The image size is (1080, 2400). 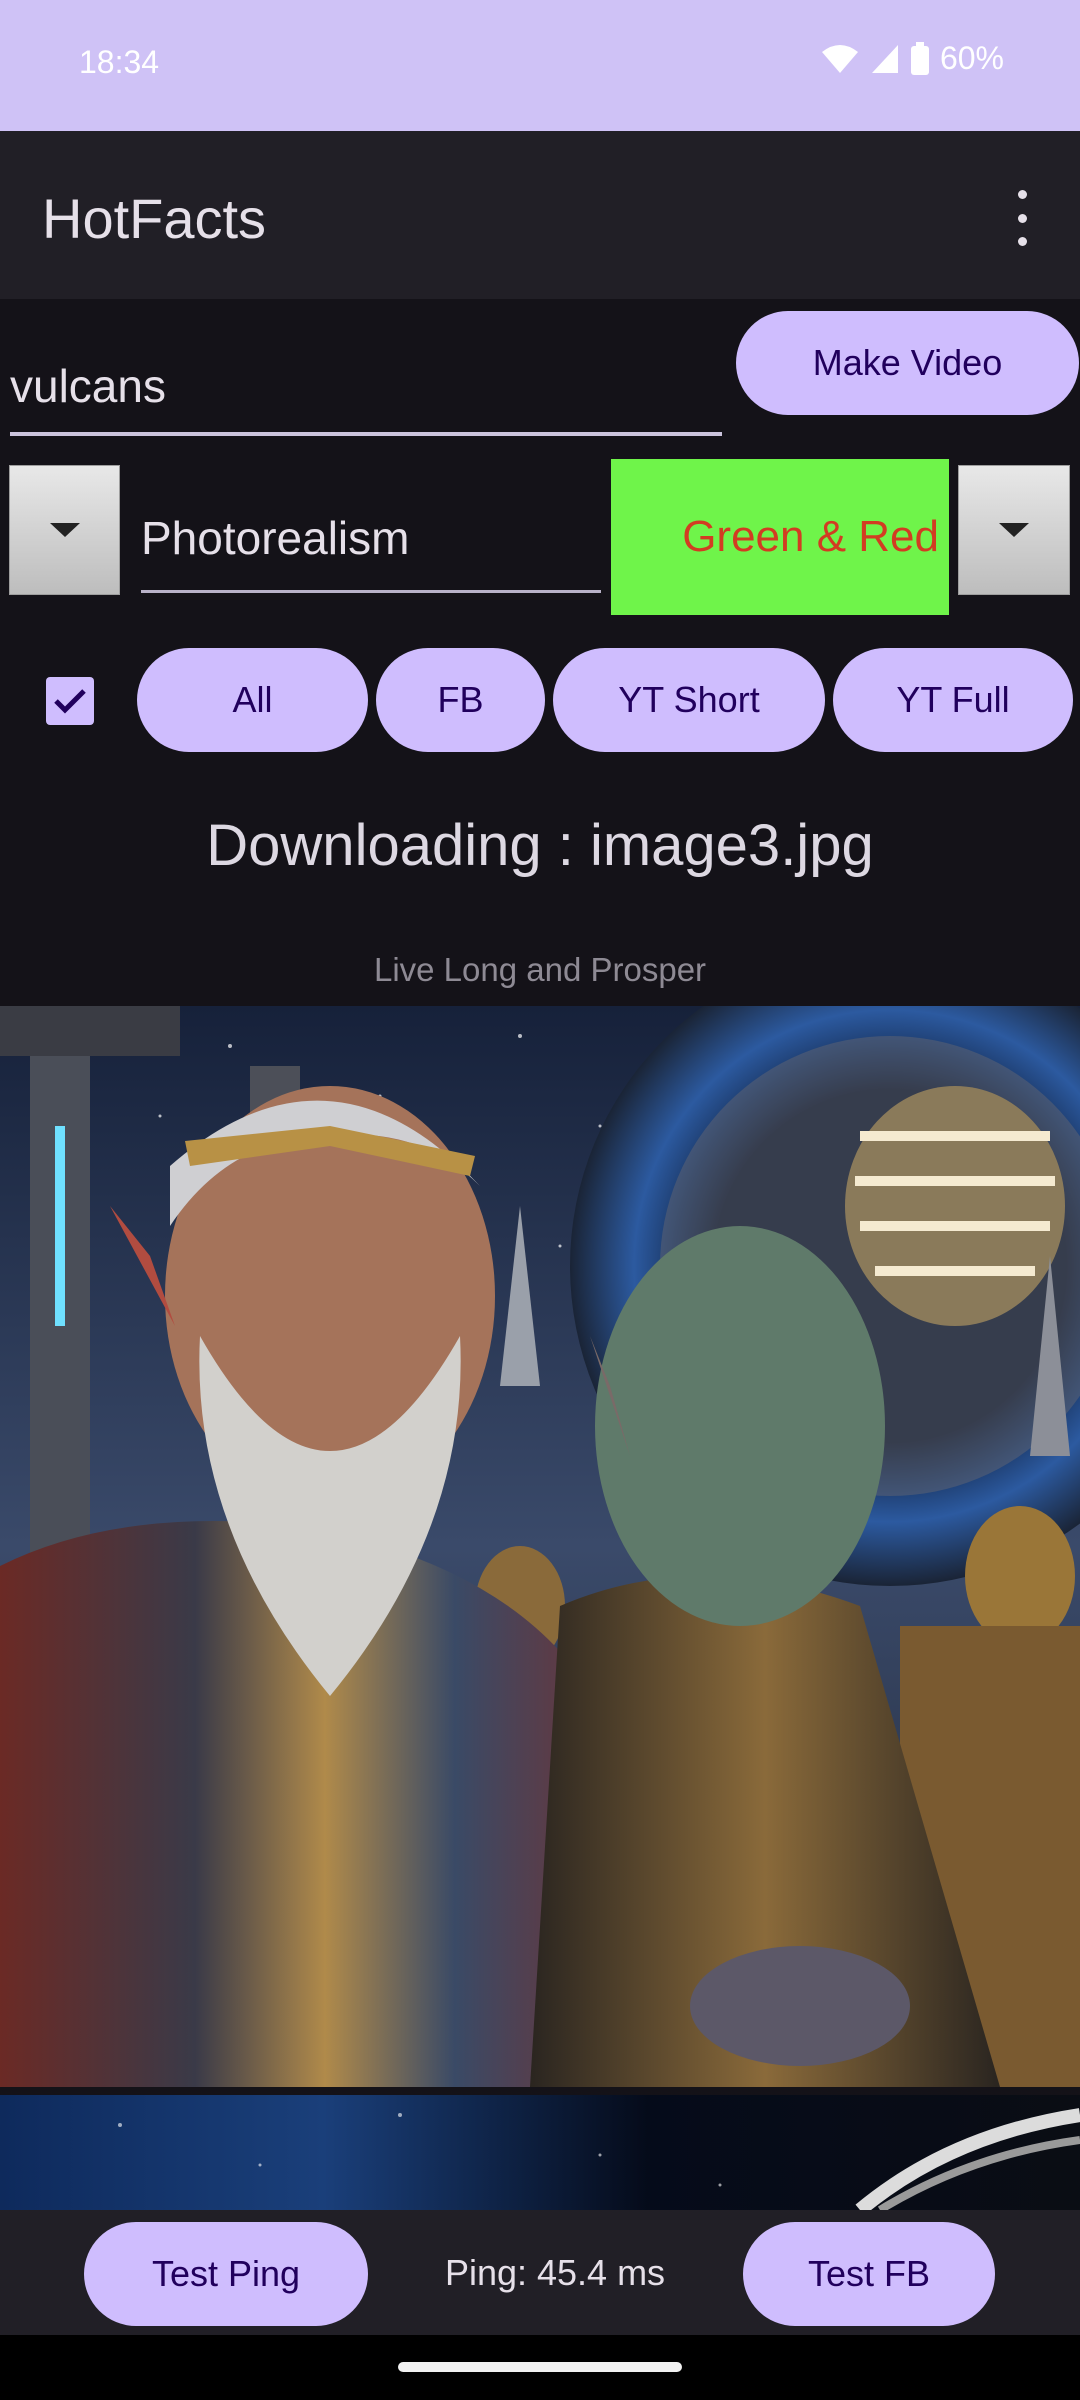 What do you see at coordinates (540, 2367) in the screenshot?
I see `home-indicator` at bounding box center [540, 2367].